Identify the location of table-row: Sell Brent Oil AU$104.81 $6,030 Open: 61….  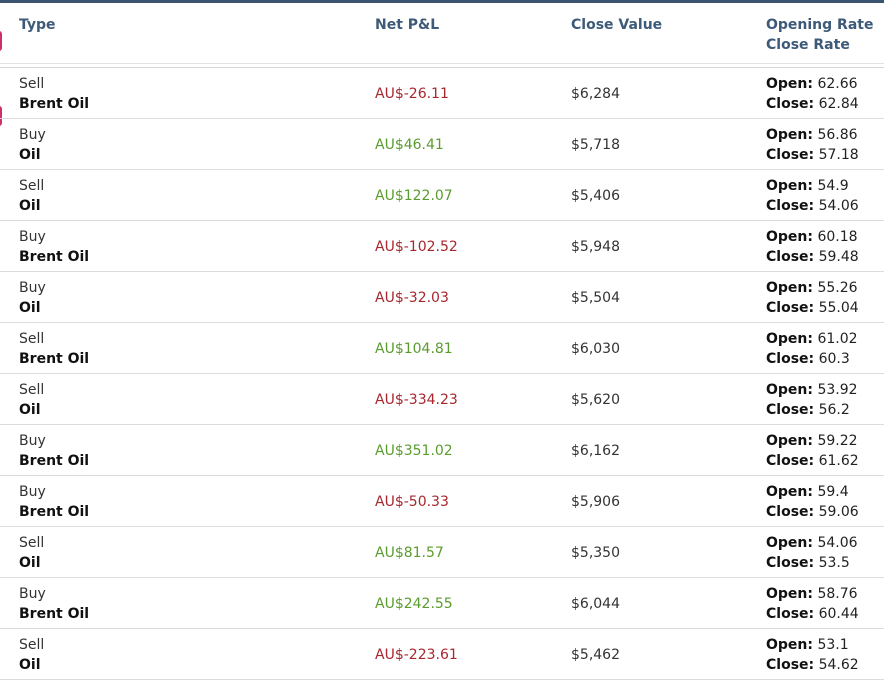
(442, 348).